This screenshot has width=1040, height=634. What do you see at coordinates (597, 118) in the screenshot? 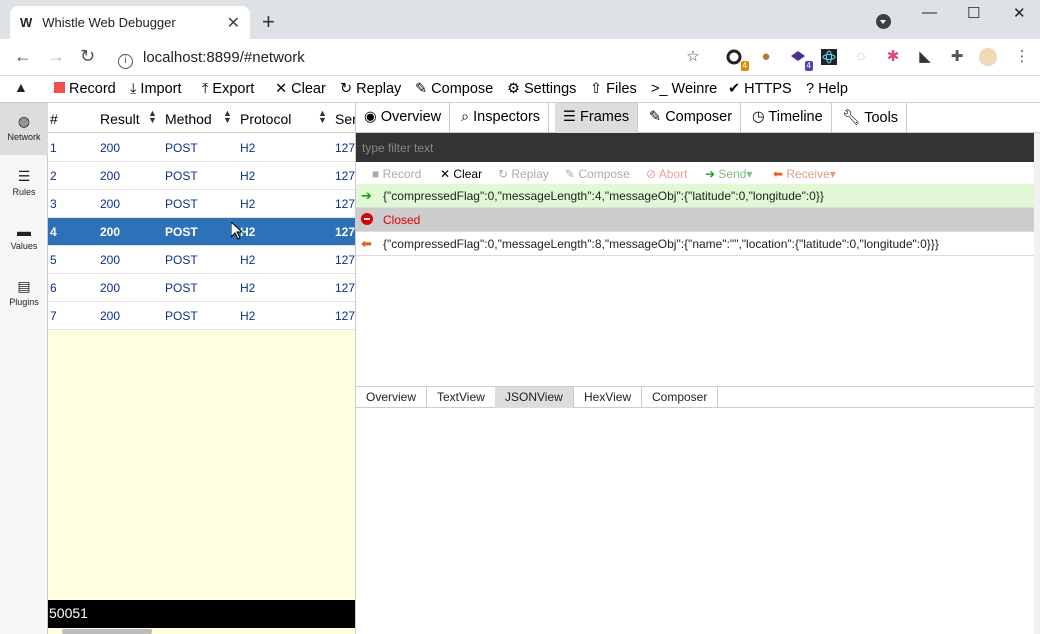
I see `tab-frames: ☰ Frames` at bounding box center [597, 118].